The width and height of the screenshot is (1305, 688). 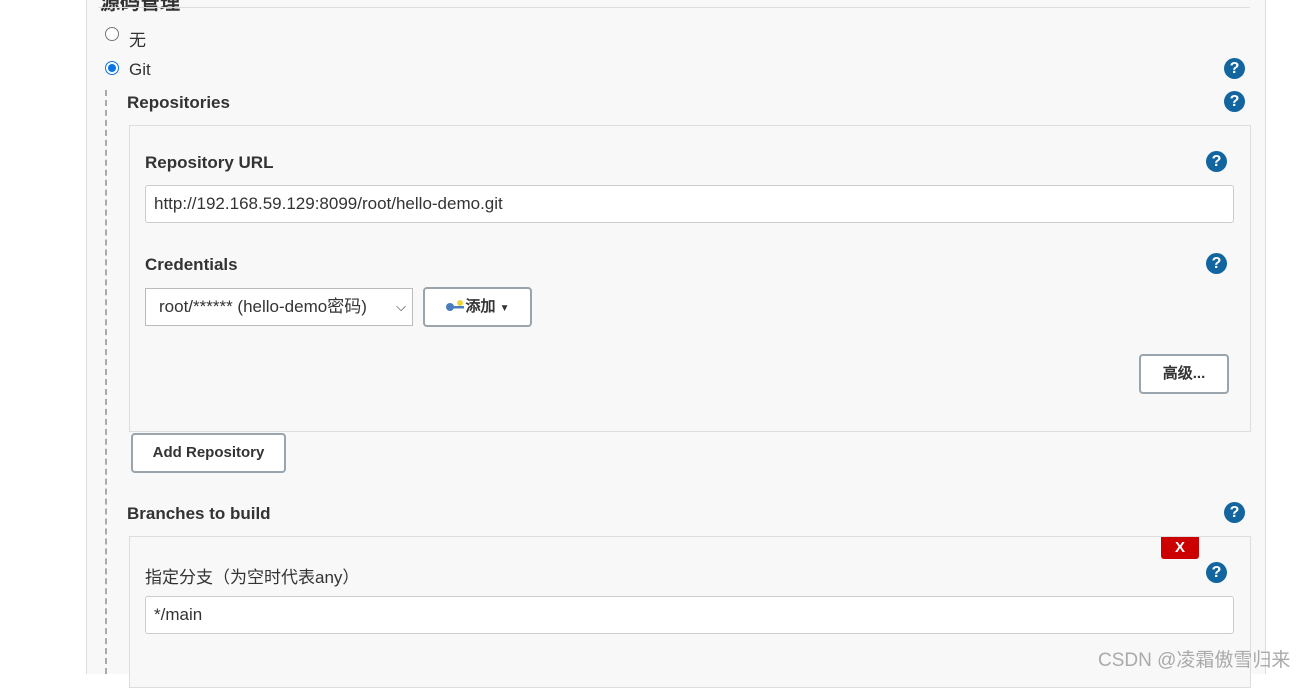 I want to click on watermark: CSDN @凌霜傲雪归来, so click(x=1194, y=660).